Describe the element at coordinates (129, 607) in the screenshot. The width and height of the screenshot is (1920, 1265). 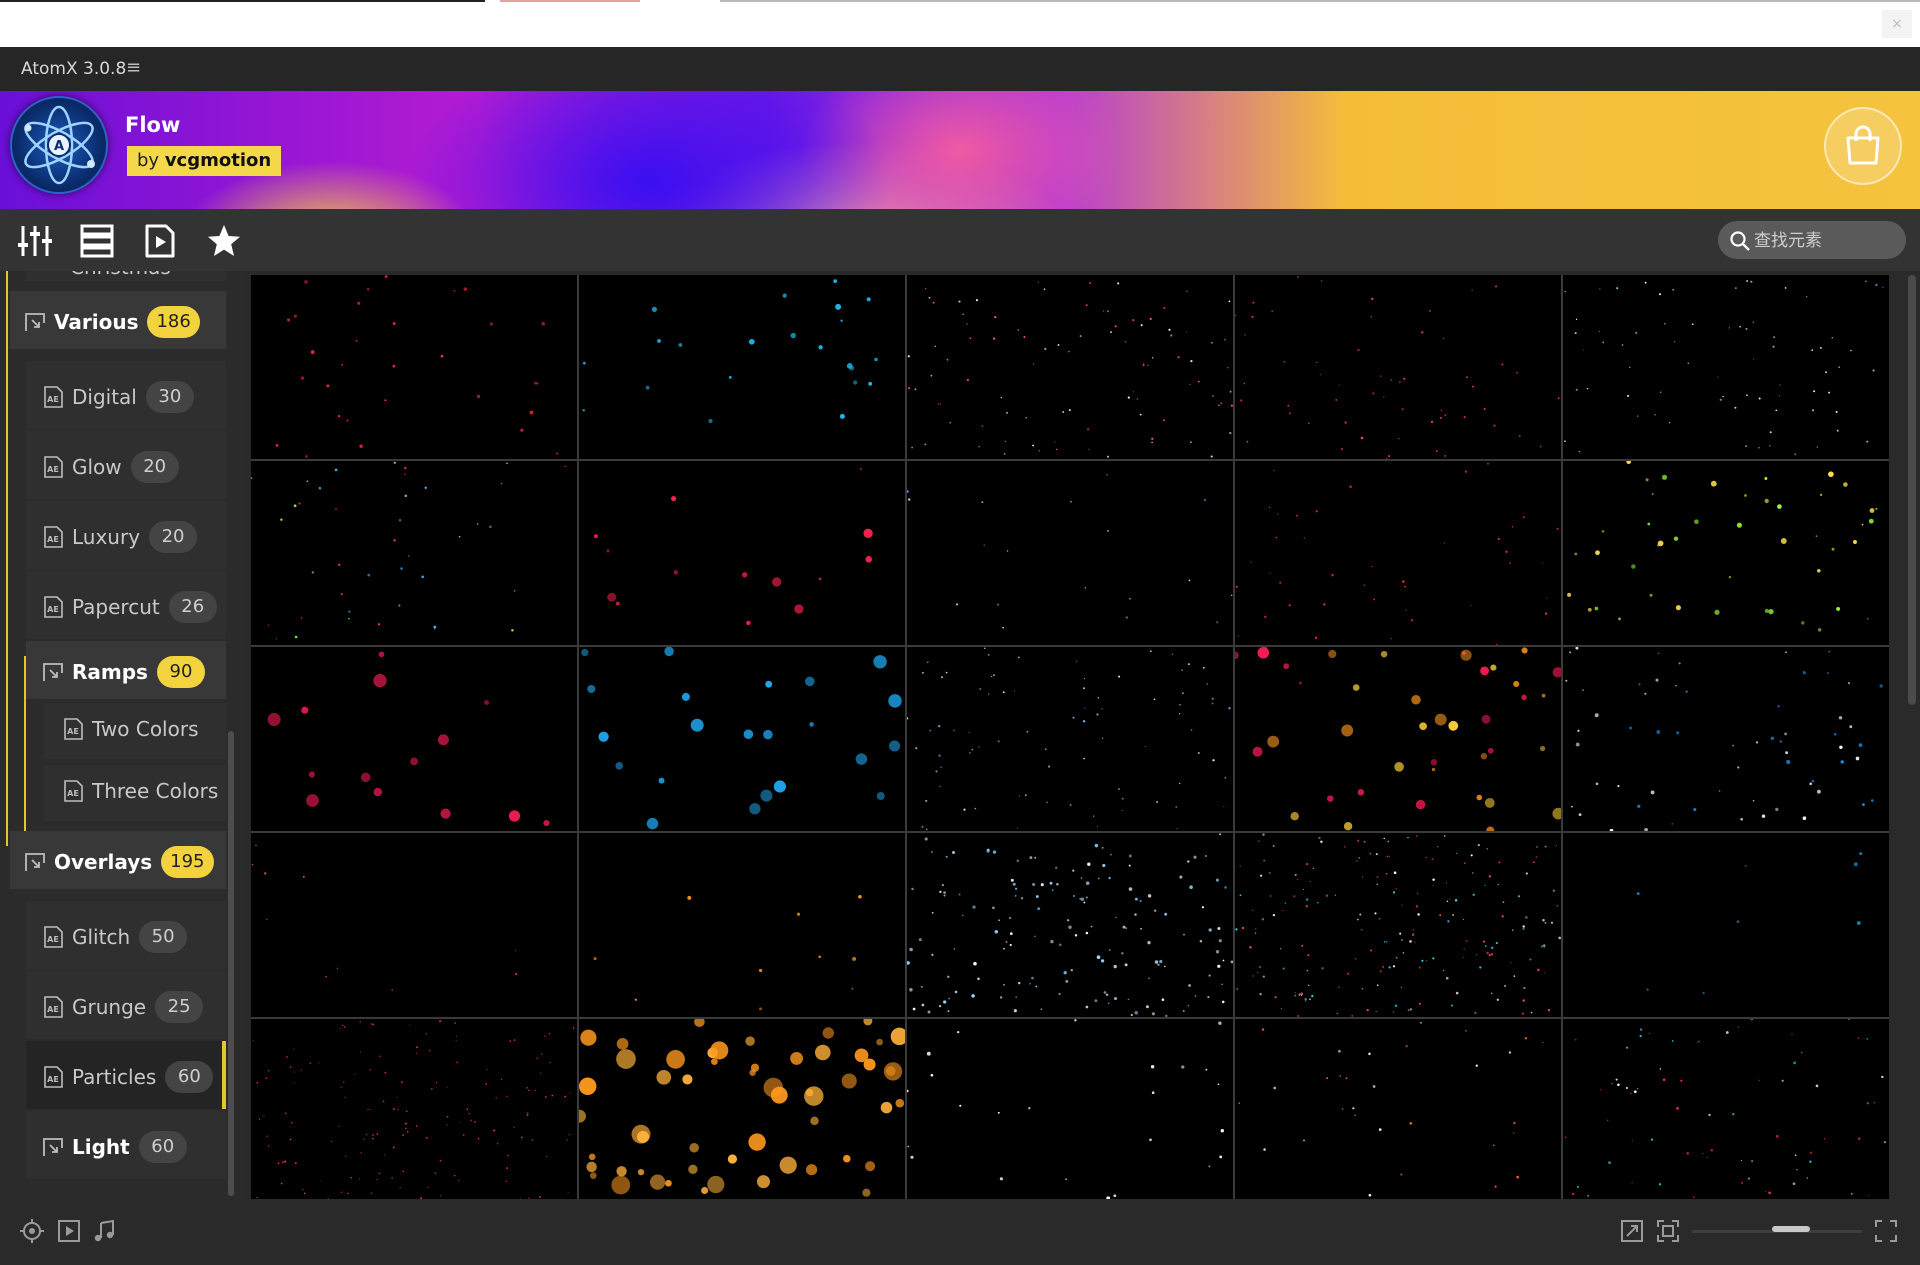
I see `sidebar-item-papercut: AE Papercut 26` at that location.